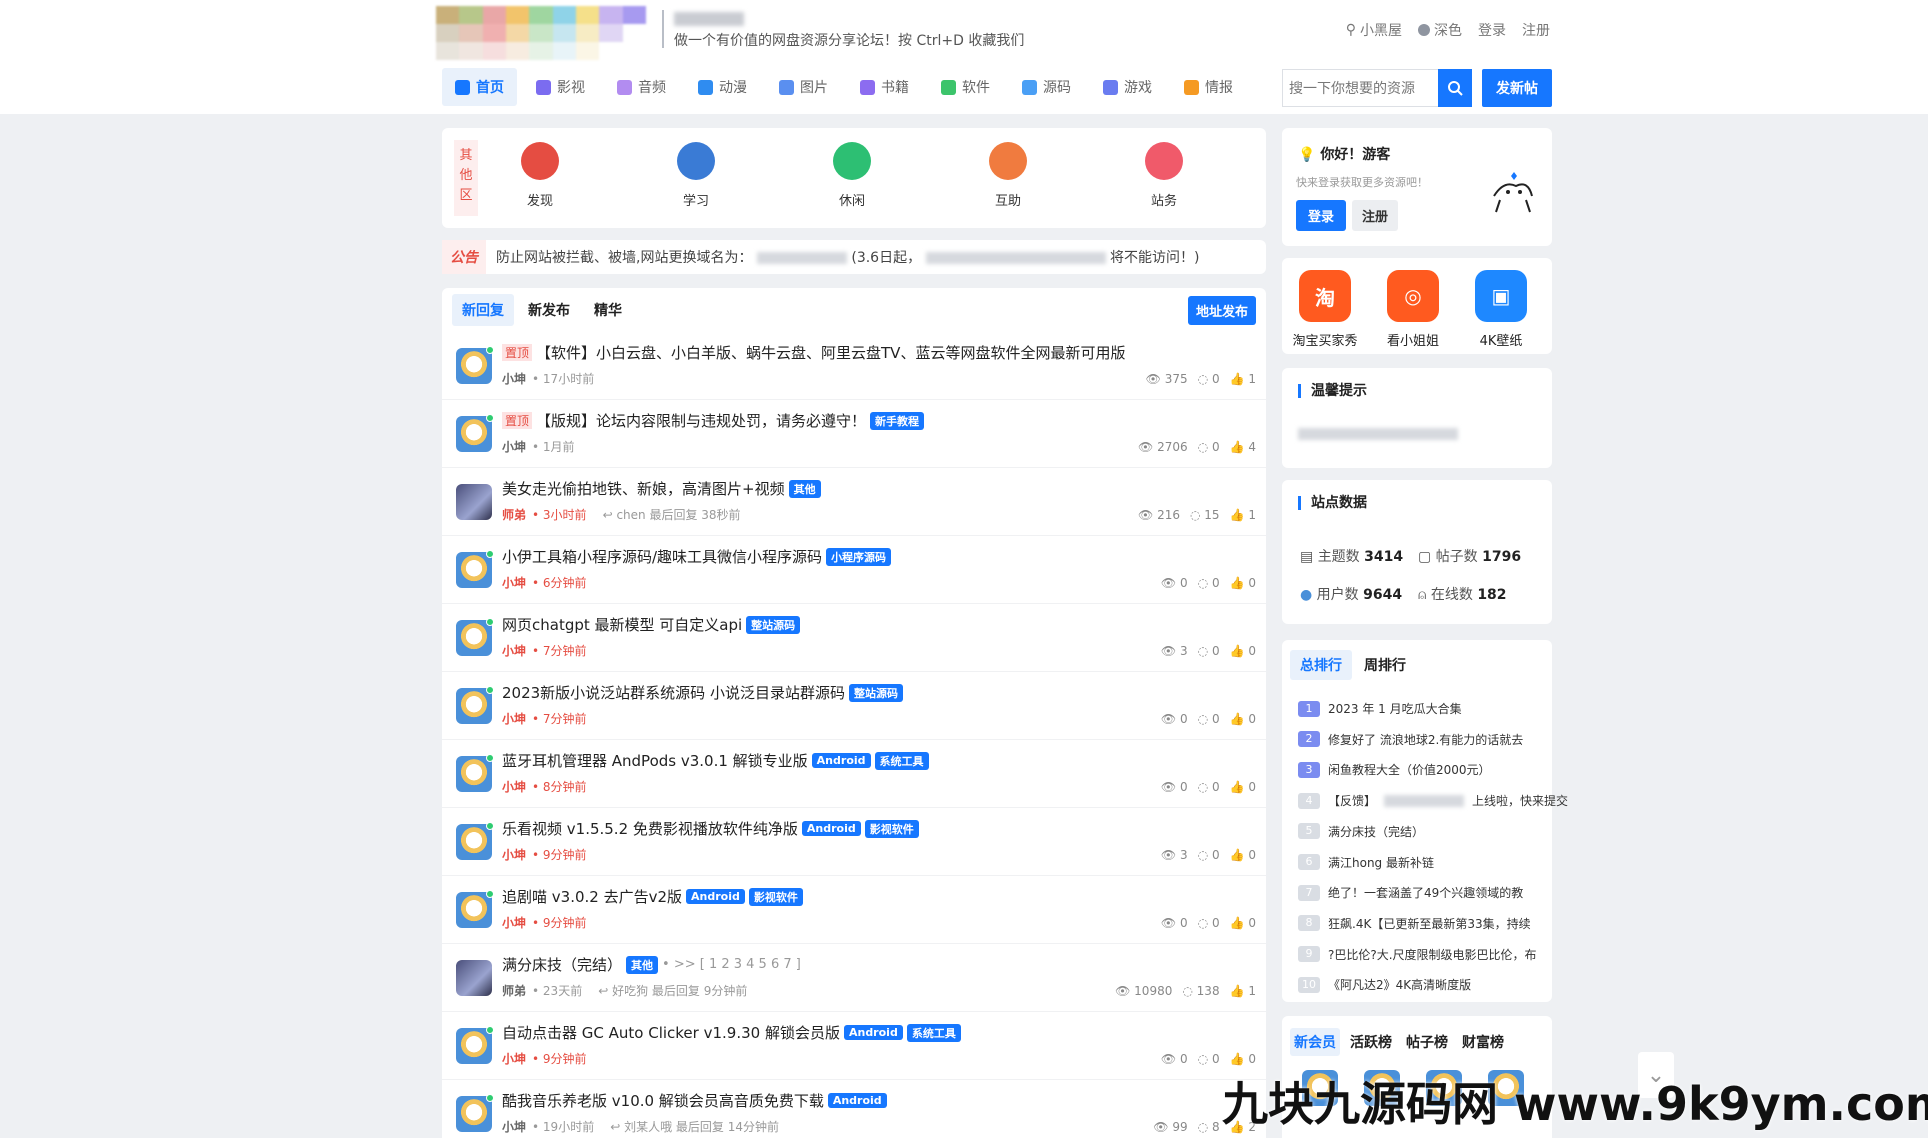  Describe the element at coordinates (479, 87) in the screenshot. I see `nav-item-0: 首页` at that location.